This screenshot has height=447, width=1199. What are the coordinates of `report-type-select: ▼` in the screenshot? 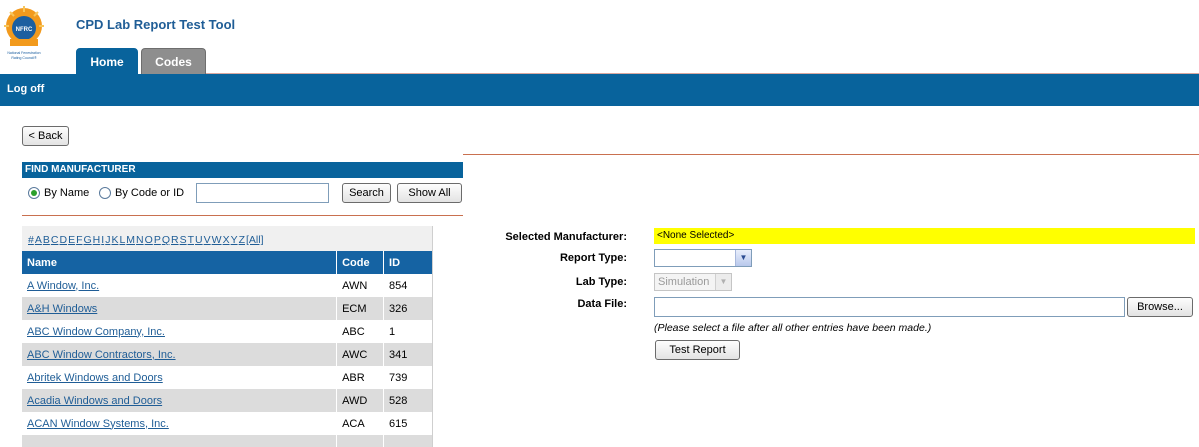 It's located at (703, 258).